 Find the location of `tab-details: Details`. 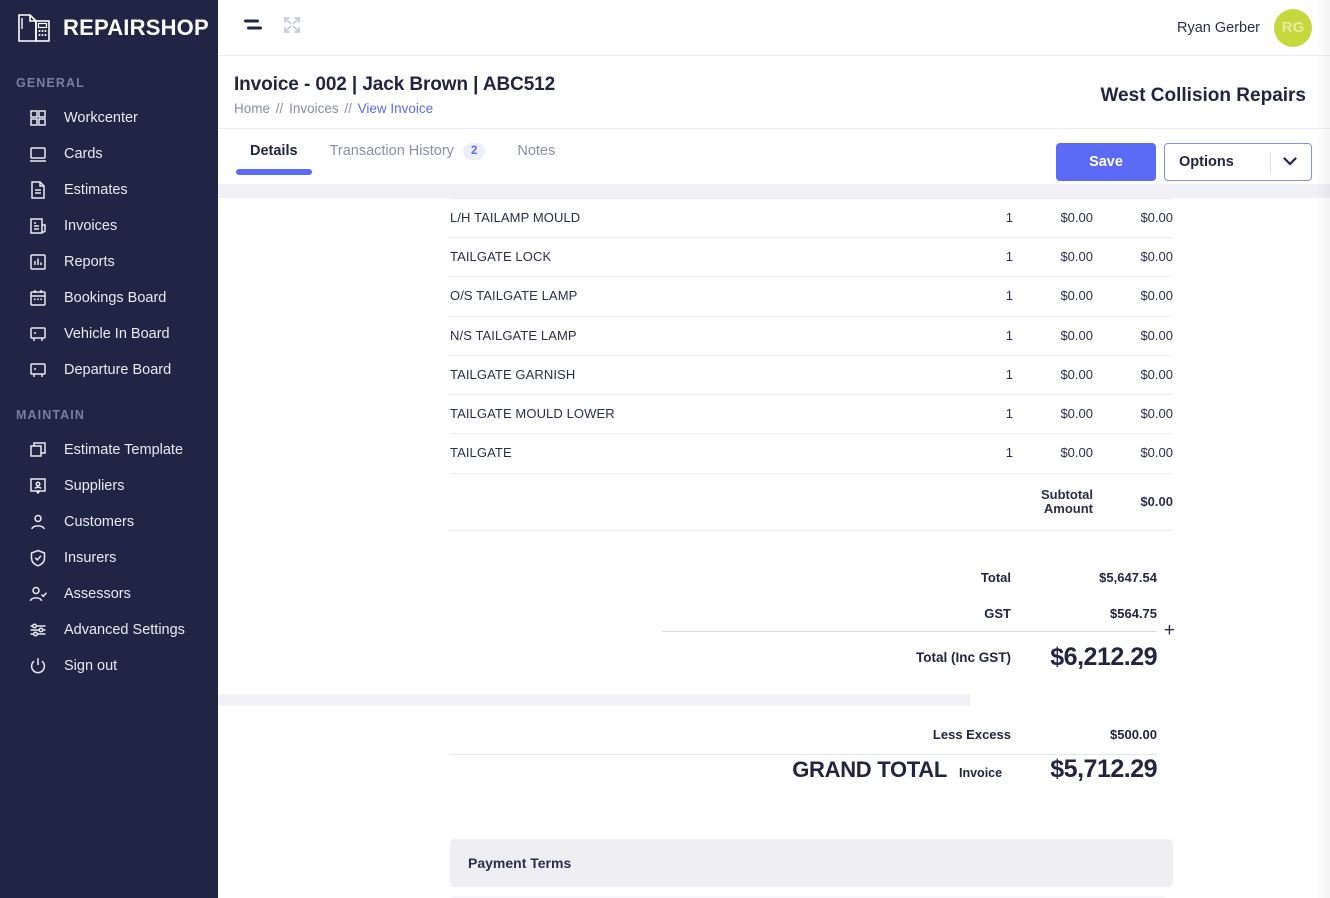

tab-details: Details is located at coordinates (274, 159).